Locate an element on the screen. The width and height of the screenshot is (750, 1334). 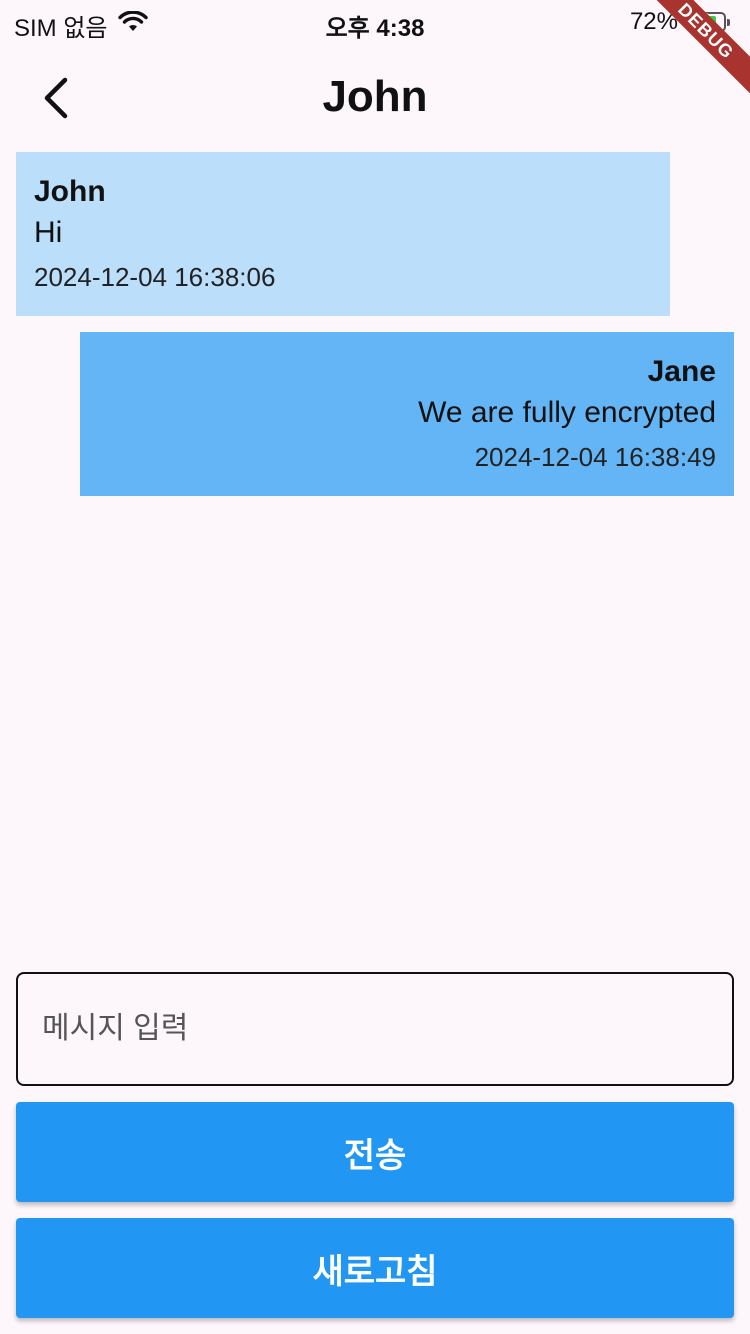
message-sender: John is located at coordinates (70, 191).